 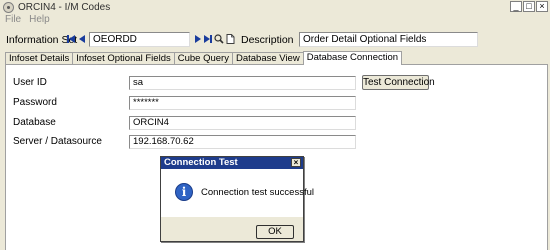 What do you see at coordinates (57, 141) in the screenshot?
I see `server-label: Server / Datasource` at bounding box center [57, 141].